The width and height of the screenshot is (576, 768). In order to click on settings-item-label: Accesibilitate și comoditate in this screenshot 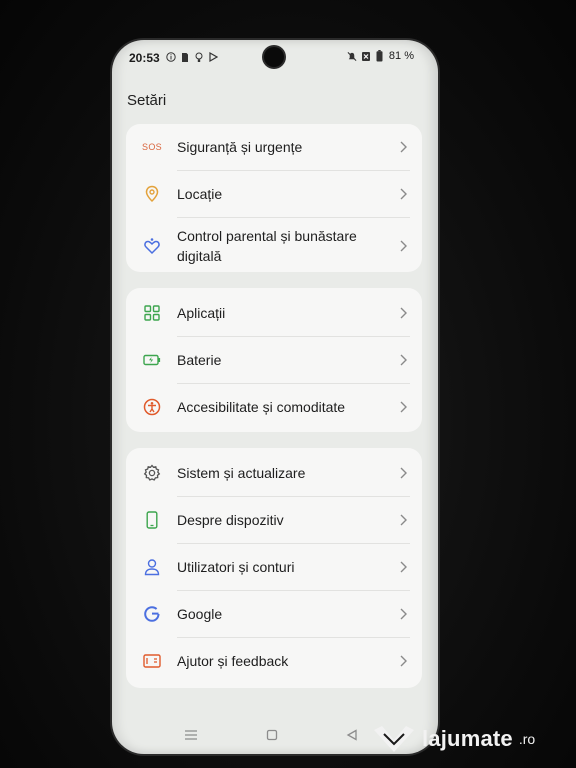, I will do `click(261, 407)`.